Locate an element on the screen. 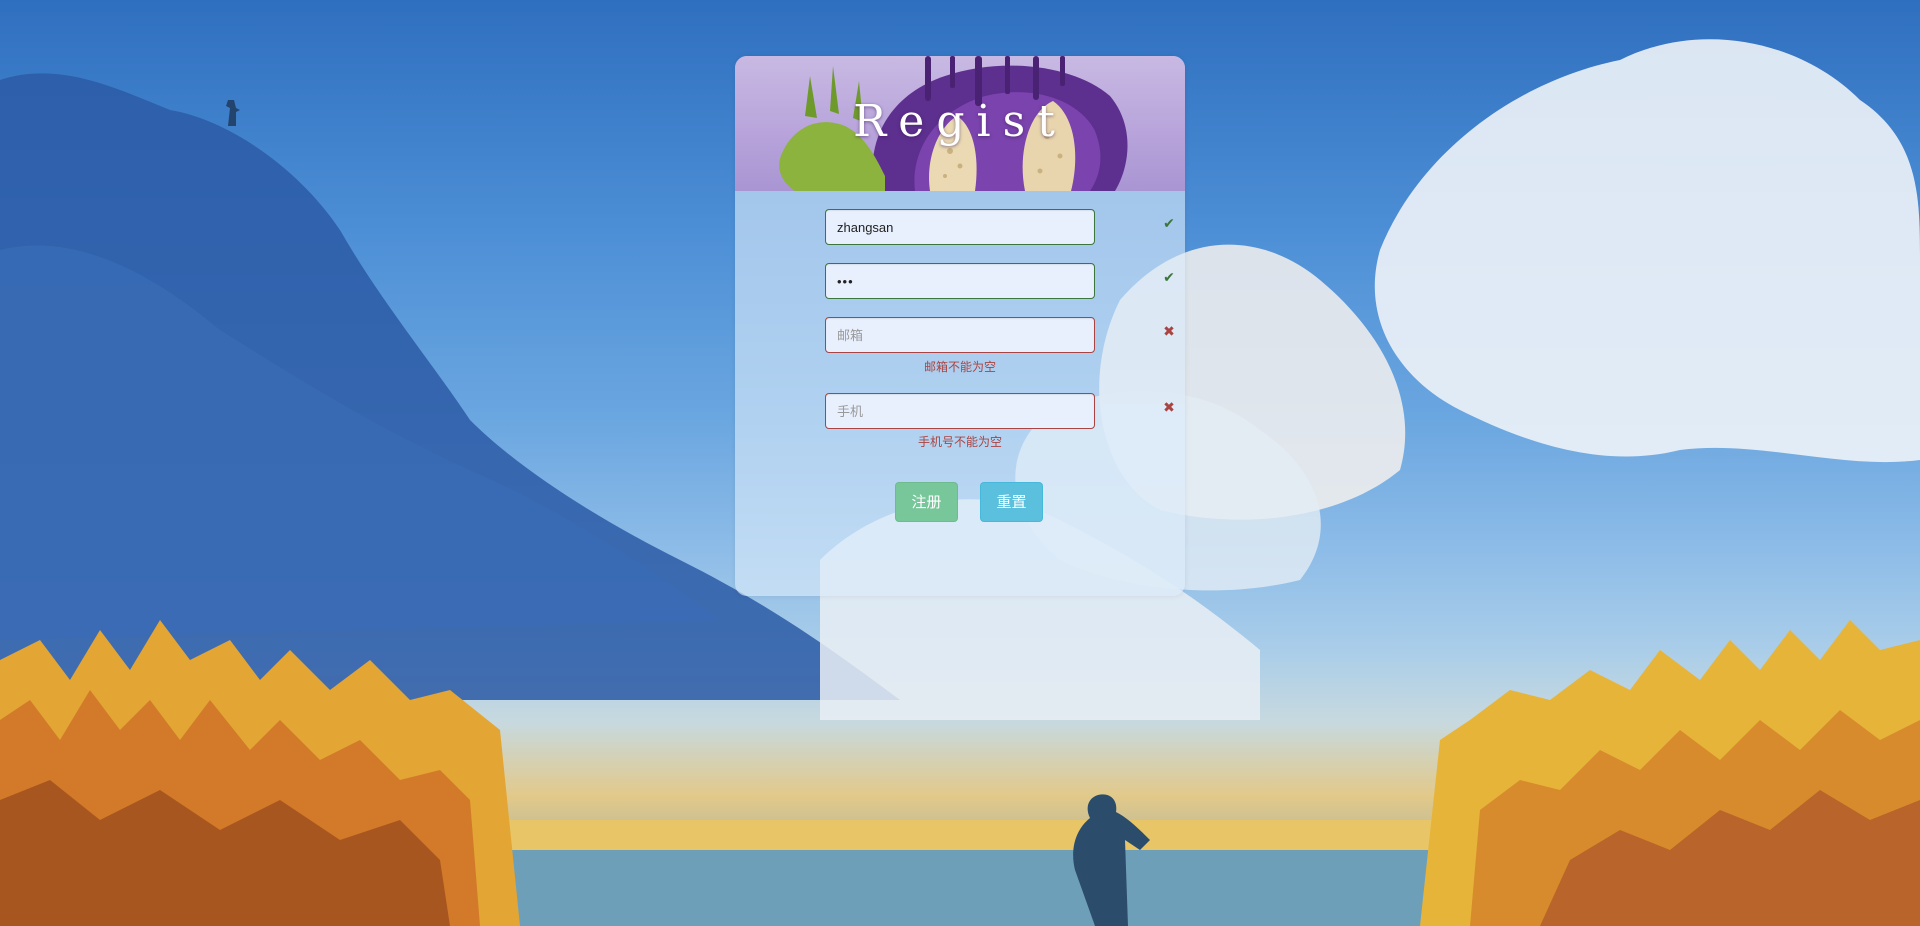 This screenshot has width=1920, height=926. password-valid-icon: ✔ is located at coordinates (1169, 278).